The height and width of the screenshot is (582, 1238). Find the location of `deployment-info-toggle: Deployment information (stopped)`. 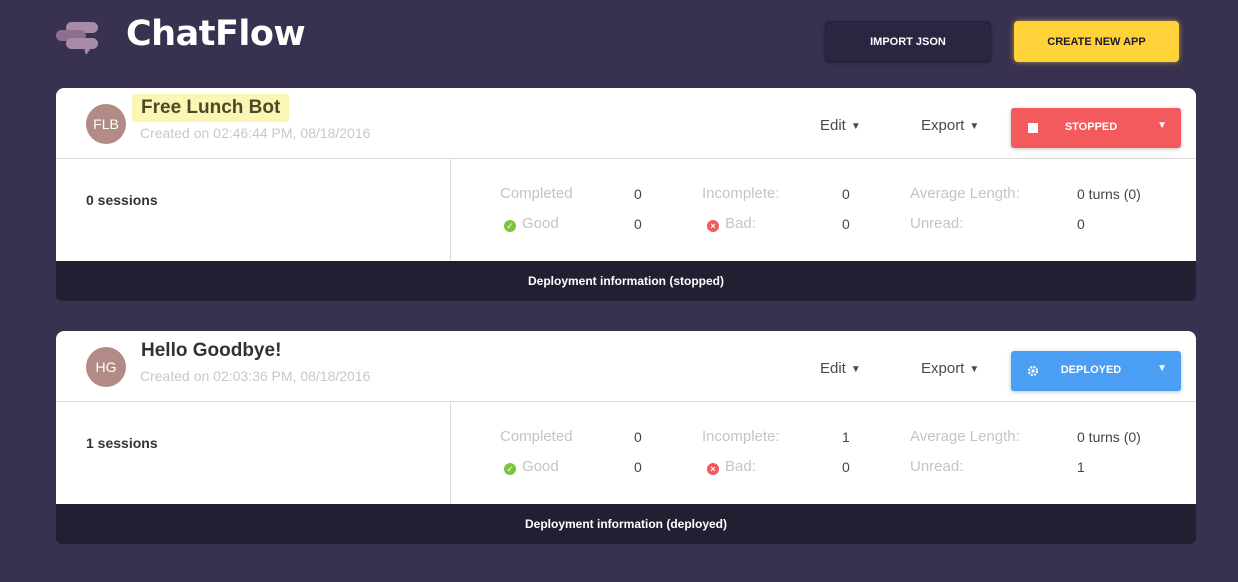

deployment-info-toggle: Deployment information (stopped) is located at coordinates (626, 281).